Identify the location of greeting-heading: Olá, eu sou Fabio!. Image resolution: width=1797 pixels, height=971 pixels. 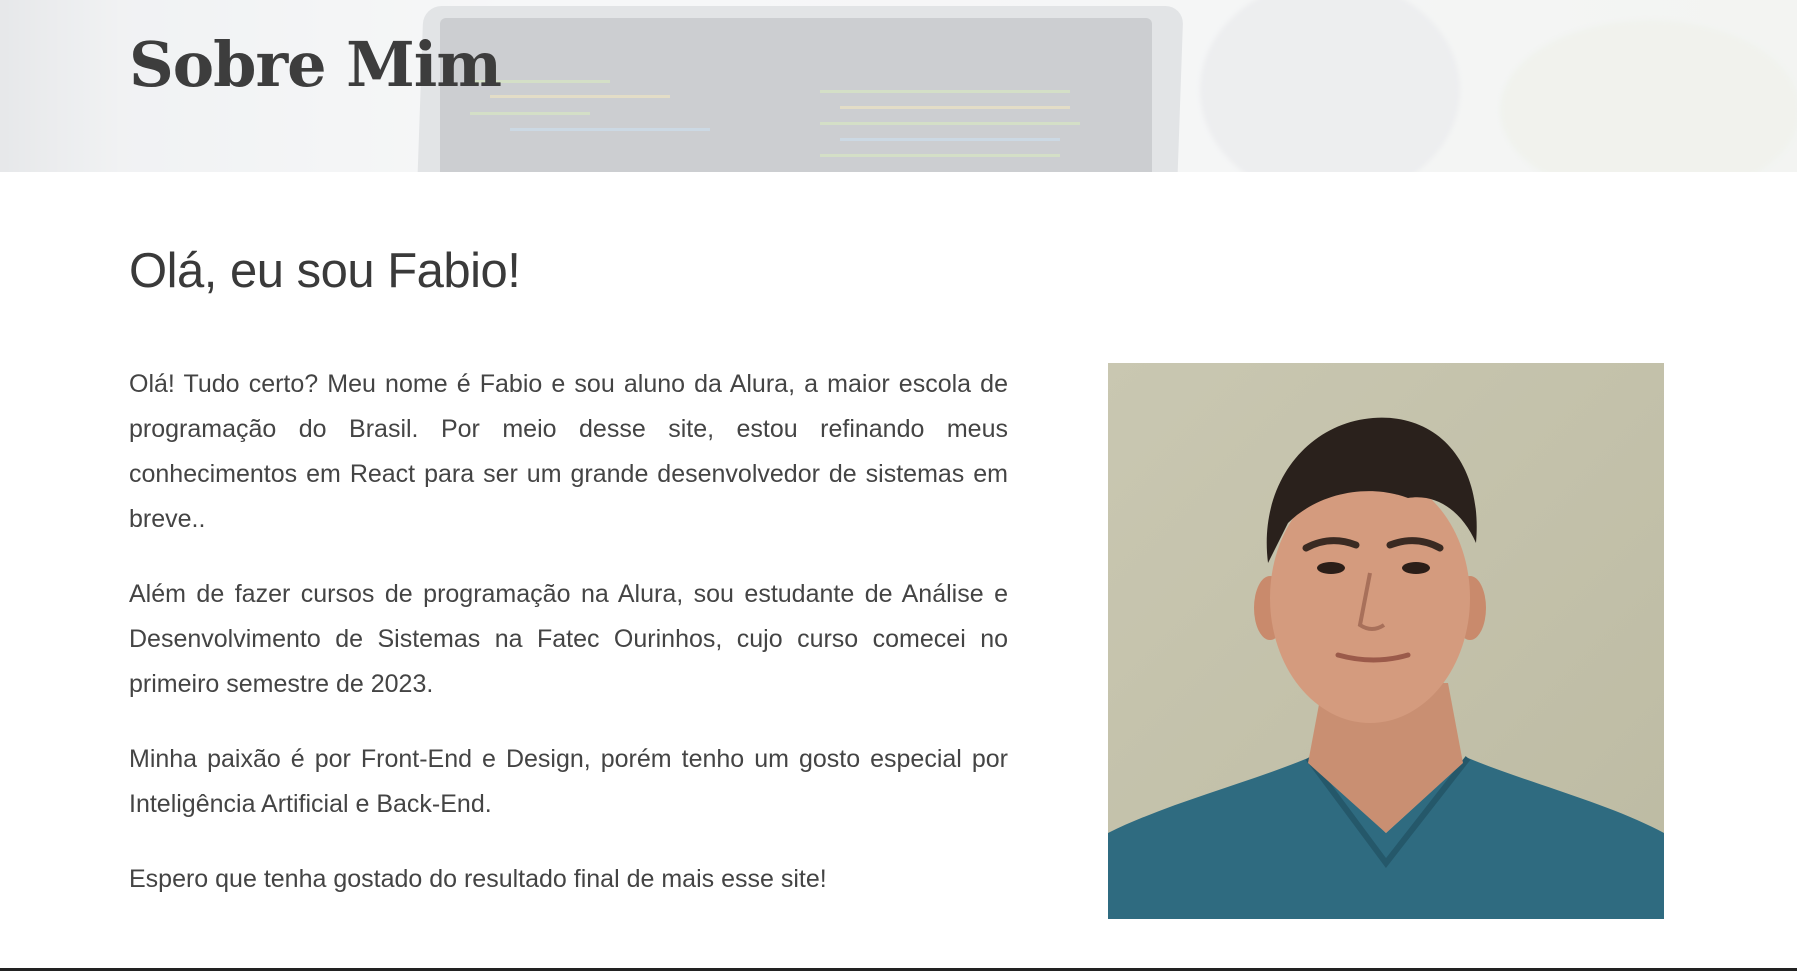
(325, 271).